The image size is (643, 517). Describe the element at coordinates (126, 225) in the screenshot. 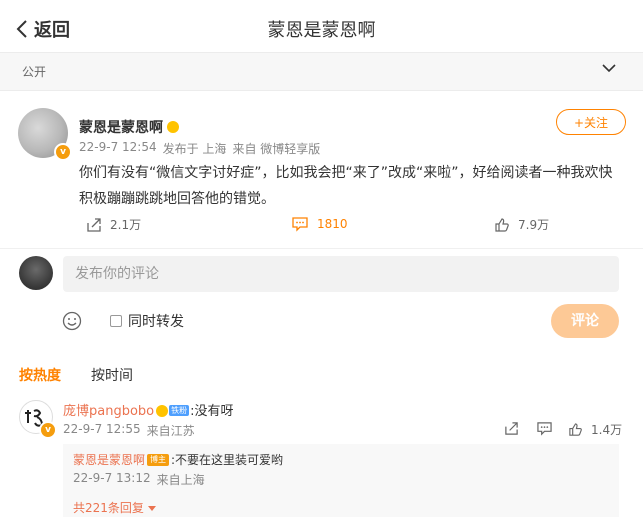

I see `repost-count: 2.1万` at that location.